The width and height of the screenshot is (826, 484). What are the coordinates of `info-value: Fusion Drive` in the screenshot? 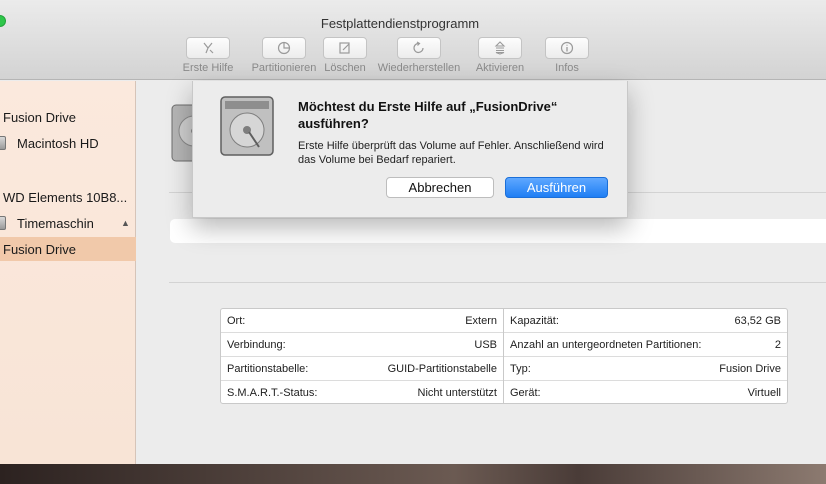 It's located at (750, 369).